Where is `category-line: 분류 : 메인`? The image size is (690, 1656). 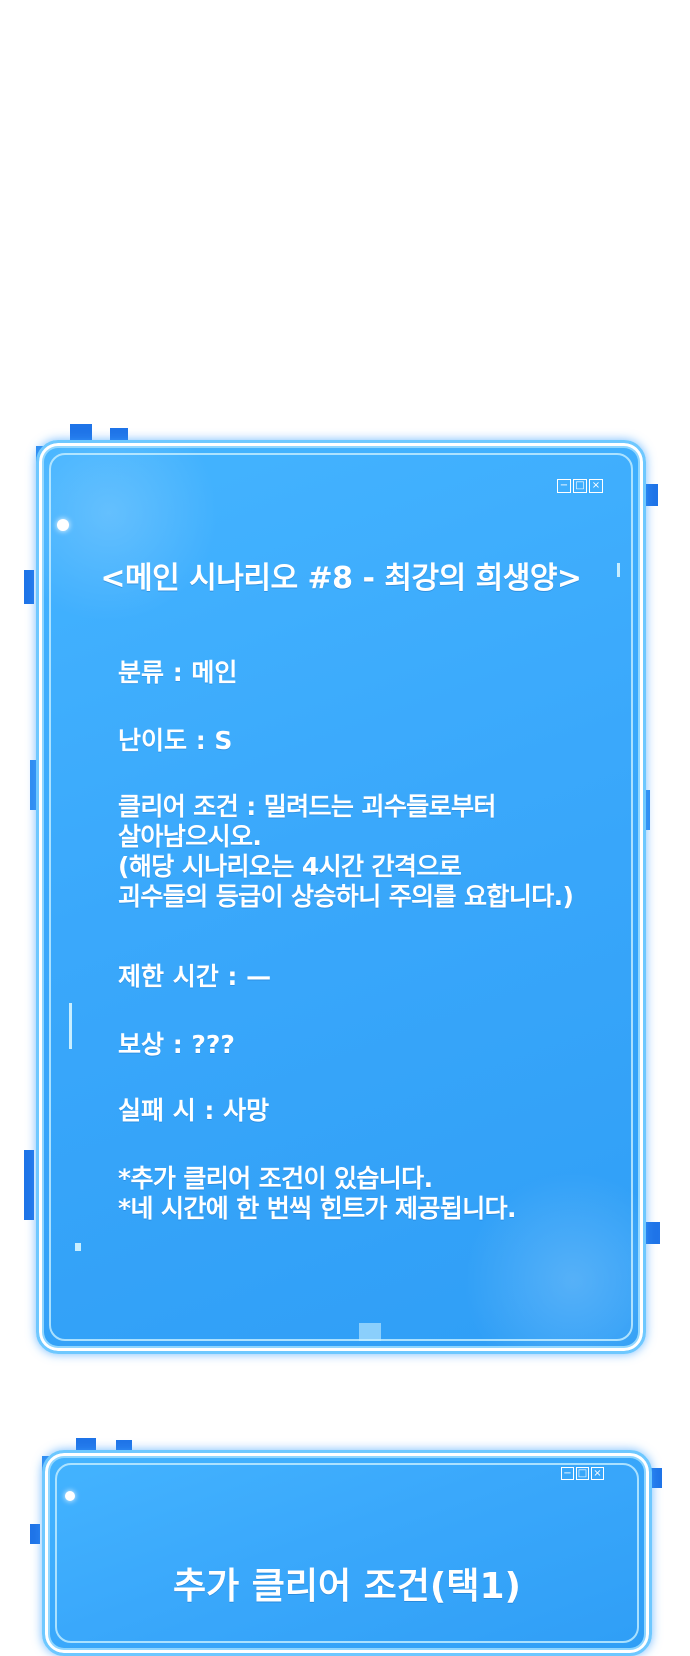 category-line: 분류 : 메인 is located at coordinates (178, 672).